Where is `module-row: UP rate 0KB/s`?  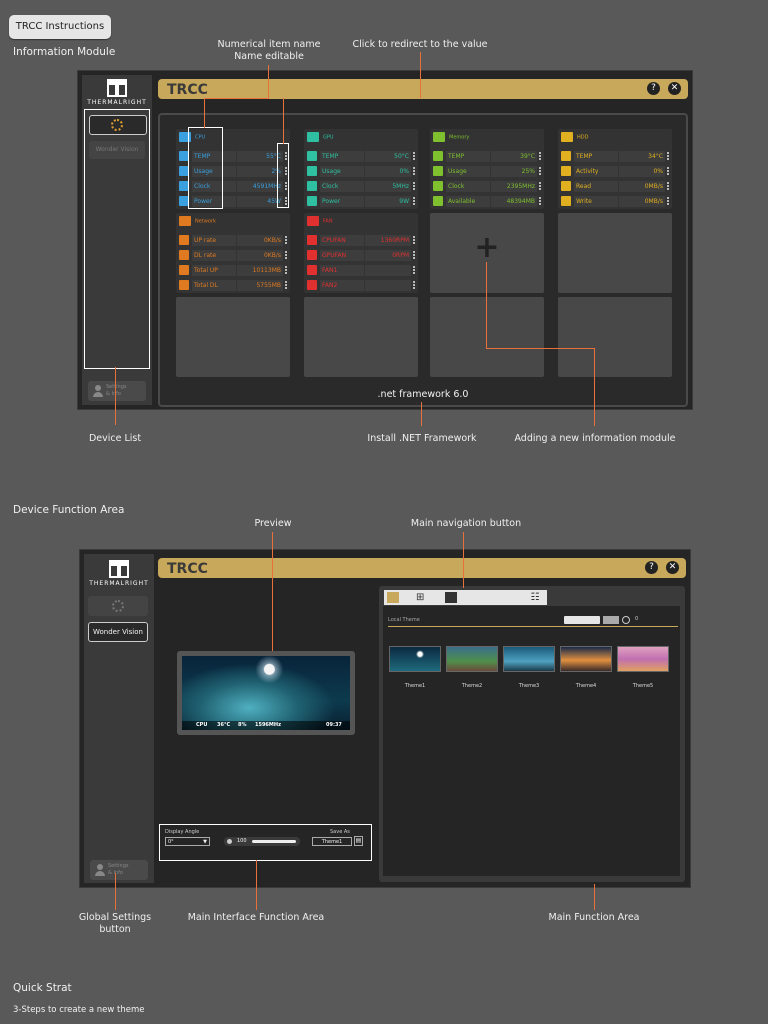
module-row: UP rate 0KB/s is located at coordinates (233, 240).